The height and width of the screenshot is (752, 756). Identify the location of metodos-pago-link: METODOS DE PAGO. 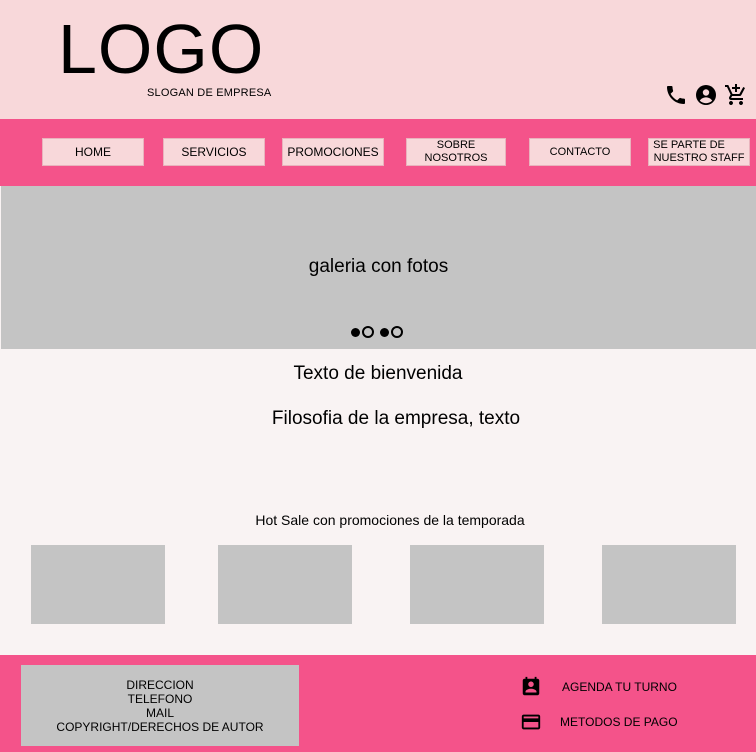
(599, 722).